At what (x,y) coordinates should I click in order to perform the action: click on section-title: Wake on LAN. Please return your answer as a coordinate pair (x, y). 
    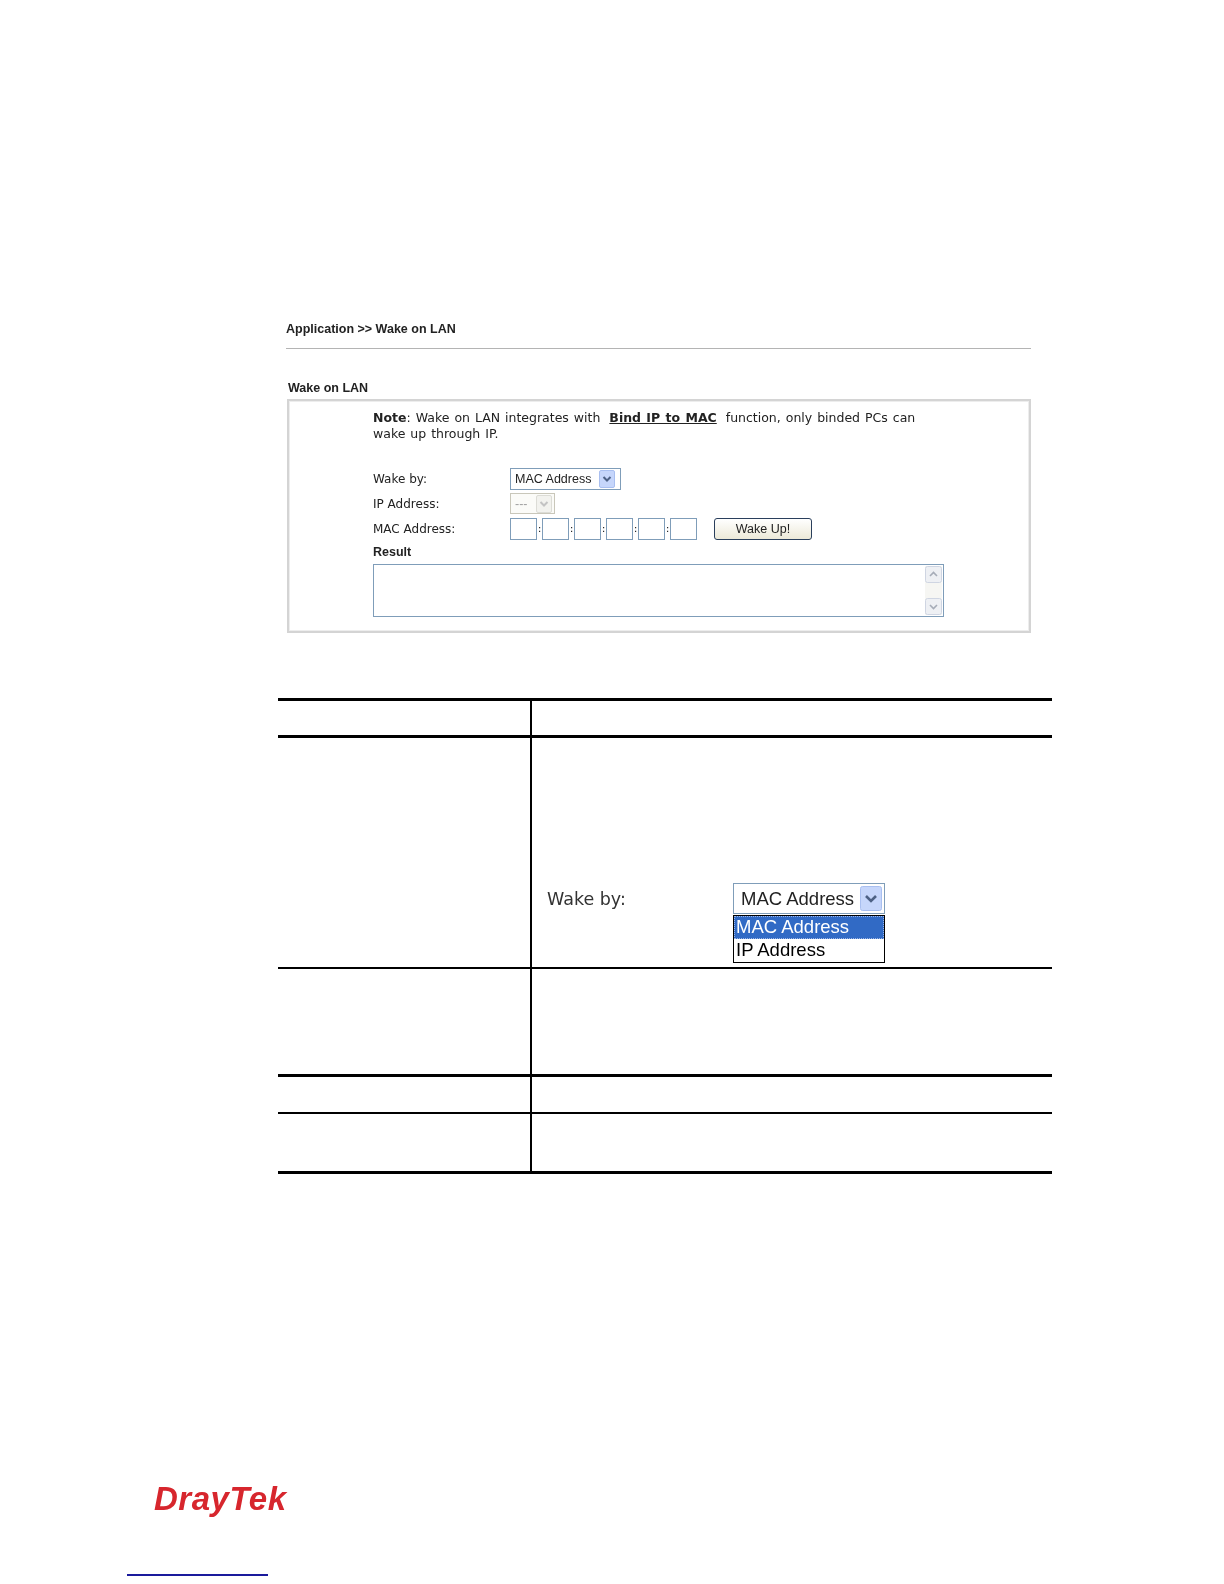
    Looking at the image, I should click on (329, 388).